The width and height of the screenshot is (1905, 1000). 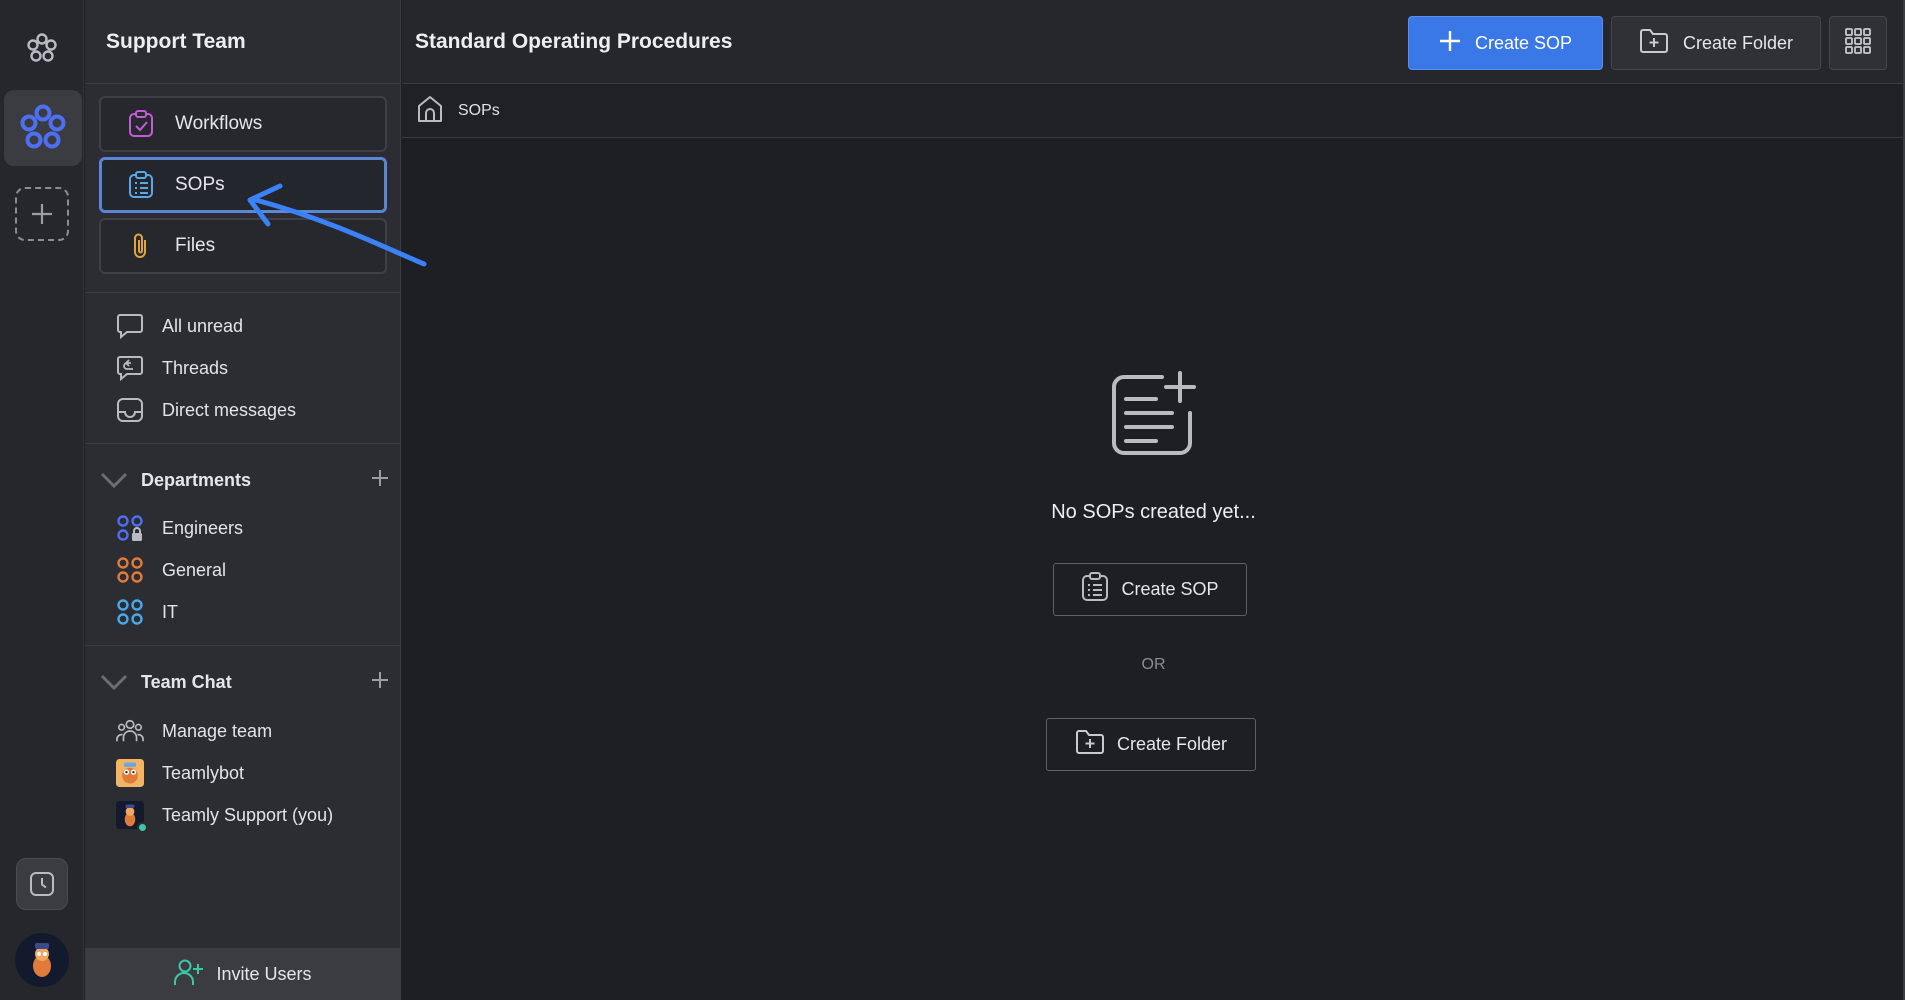 I want to click on department-it-label: IT, so click(x=170, y=611).